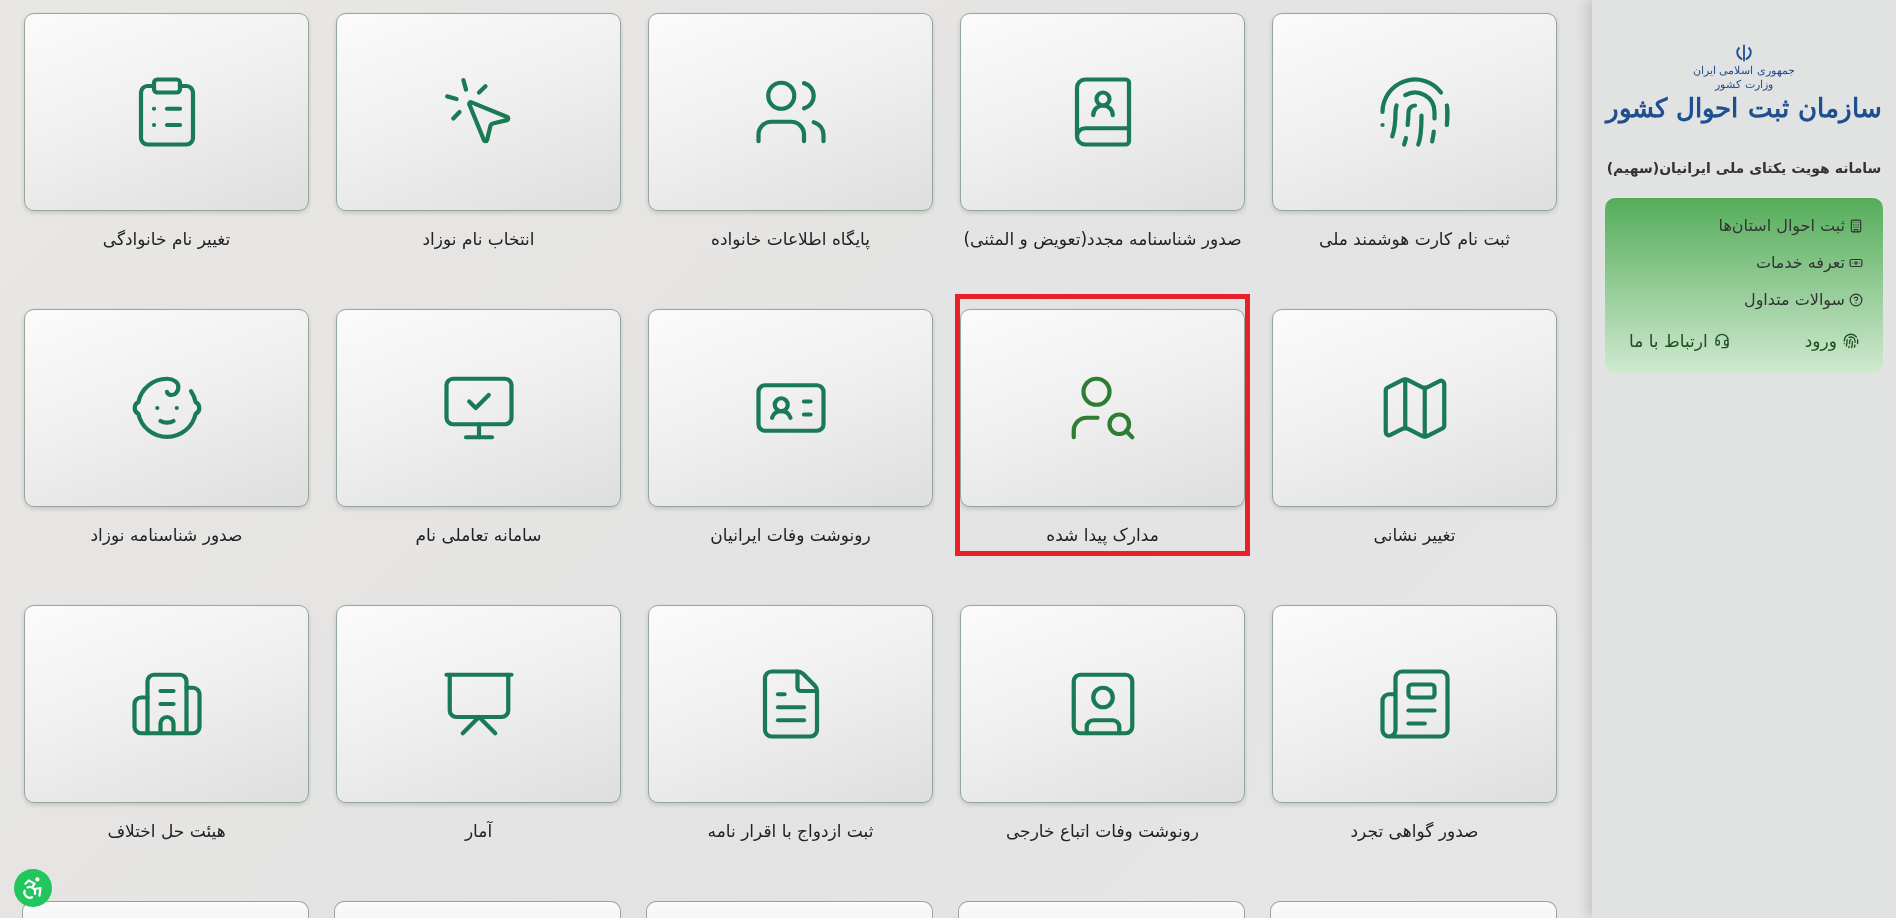 The height and width of the screenshot is (918, 1896). Describe the element at coordinates (1831, 341) in the screenshot. I see `login-link: ورود` at that location.